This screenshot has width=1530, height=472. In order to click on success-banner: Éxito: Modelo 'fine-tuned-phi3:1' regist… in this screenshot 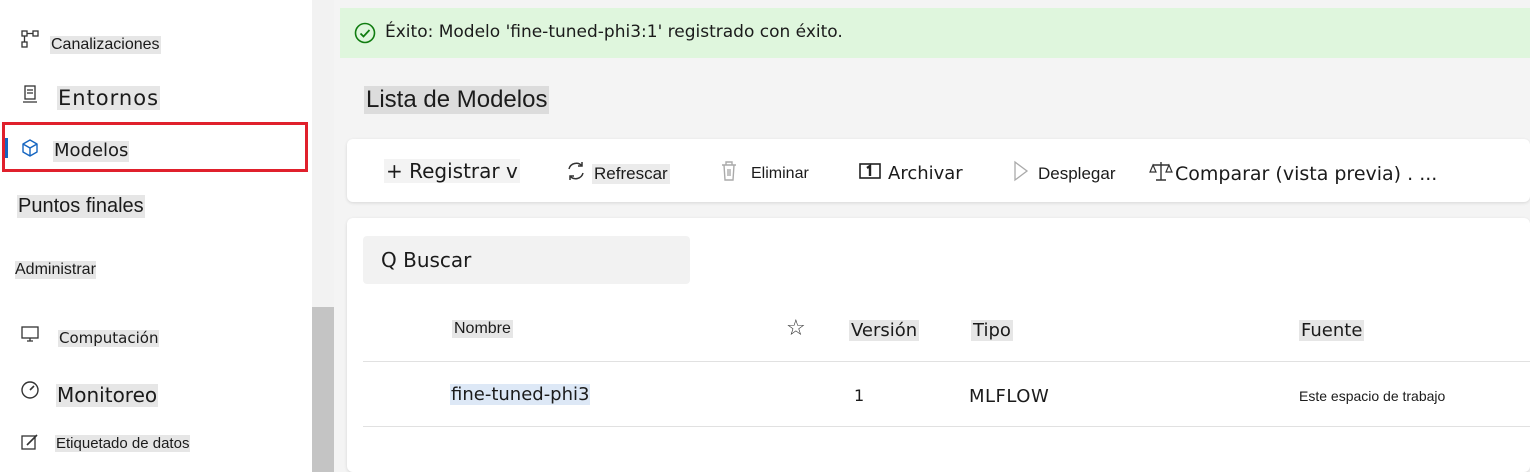, I will do `click(935, 33)`.